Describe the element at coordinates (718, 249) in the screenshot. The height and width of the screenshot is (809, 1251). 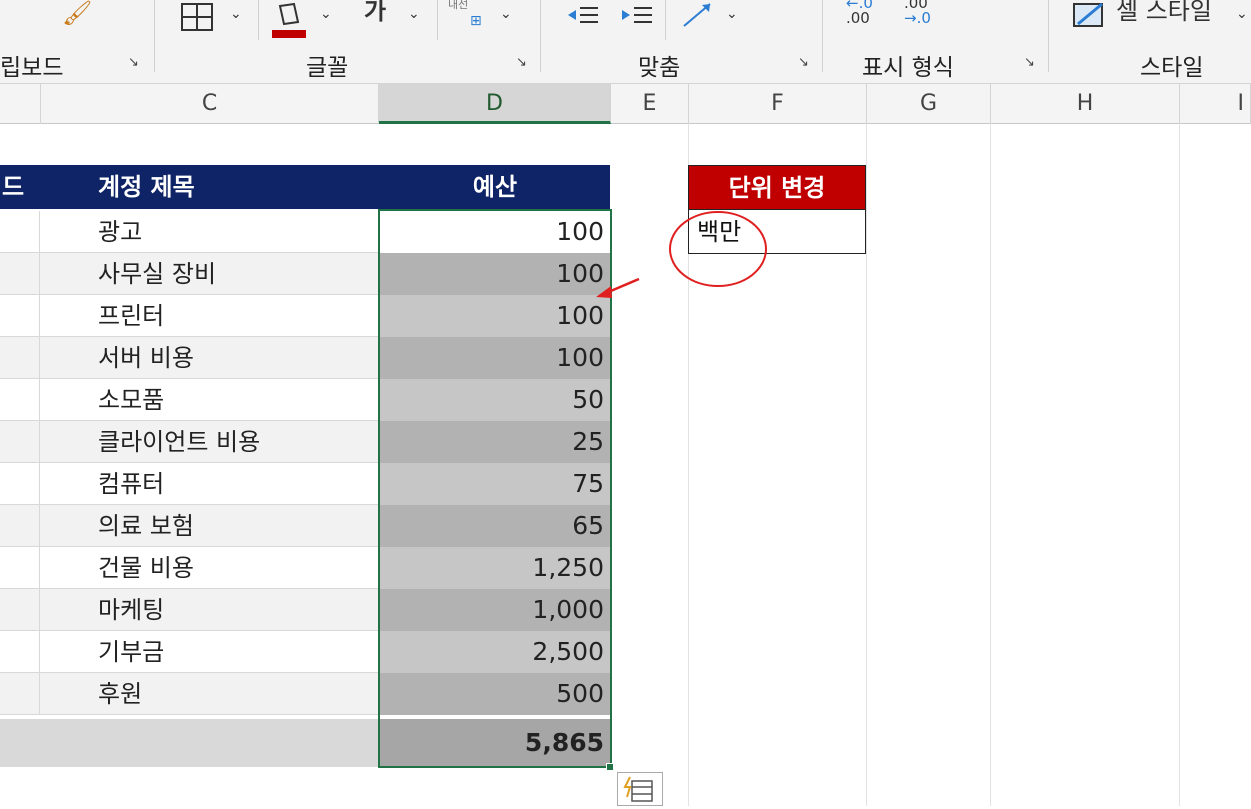
I see `highlight-circle` at that location.